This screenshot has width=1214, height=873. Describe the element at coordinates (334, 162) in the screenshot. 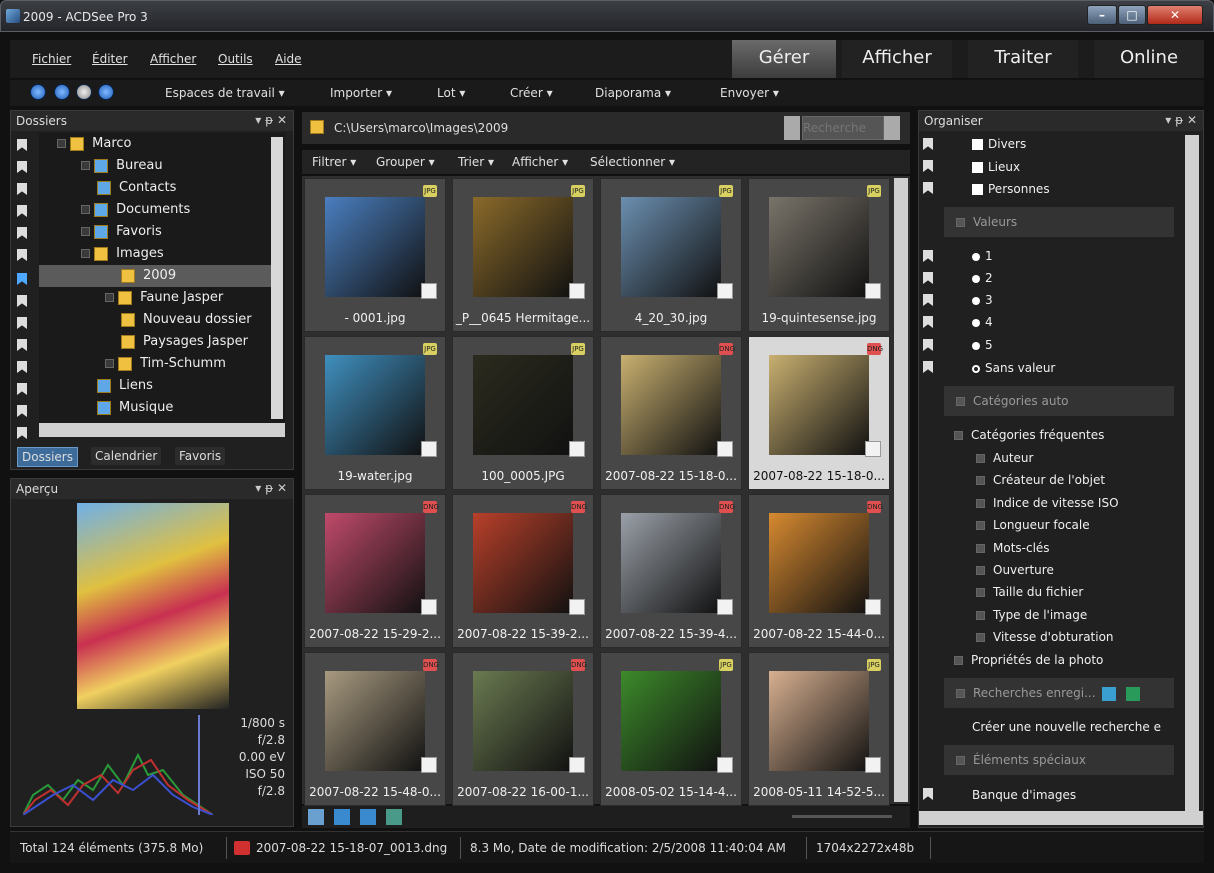

I see `filter-filtrer: Filtrer ▾` at that location.